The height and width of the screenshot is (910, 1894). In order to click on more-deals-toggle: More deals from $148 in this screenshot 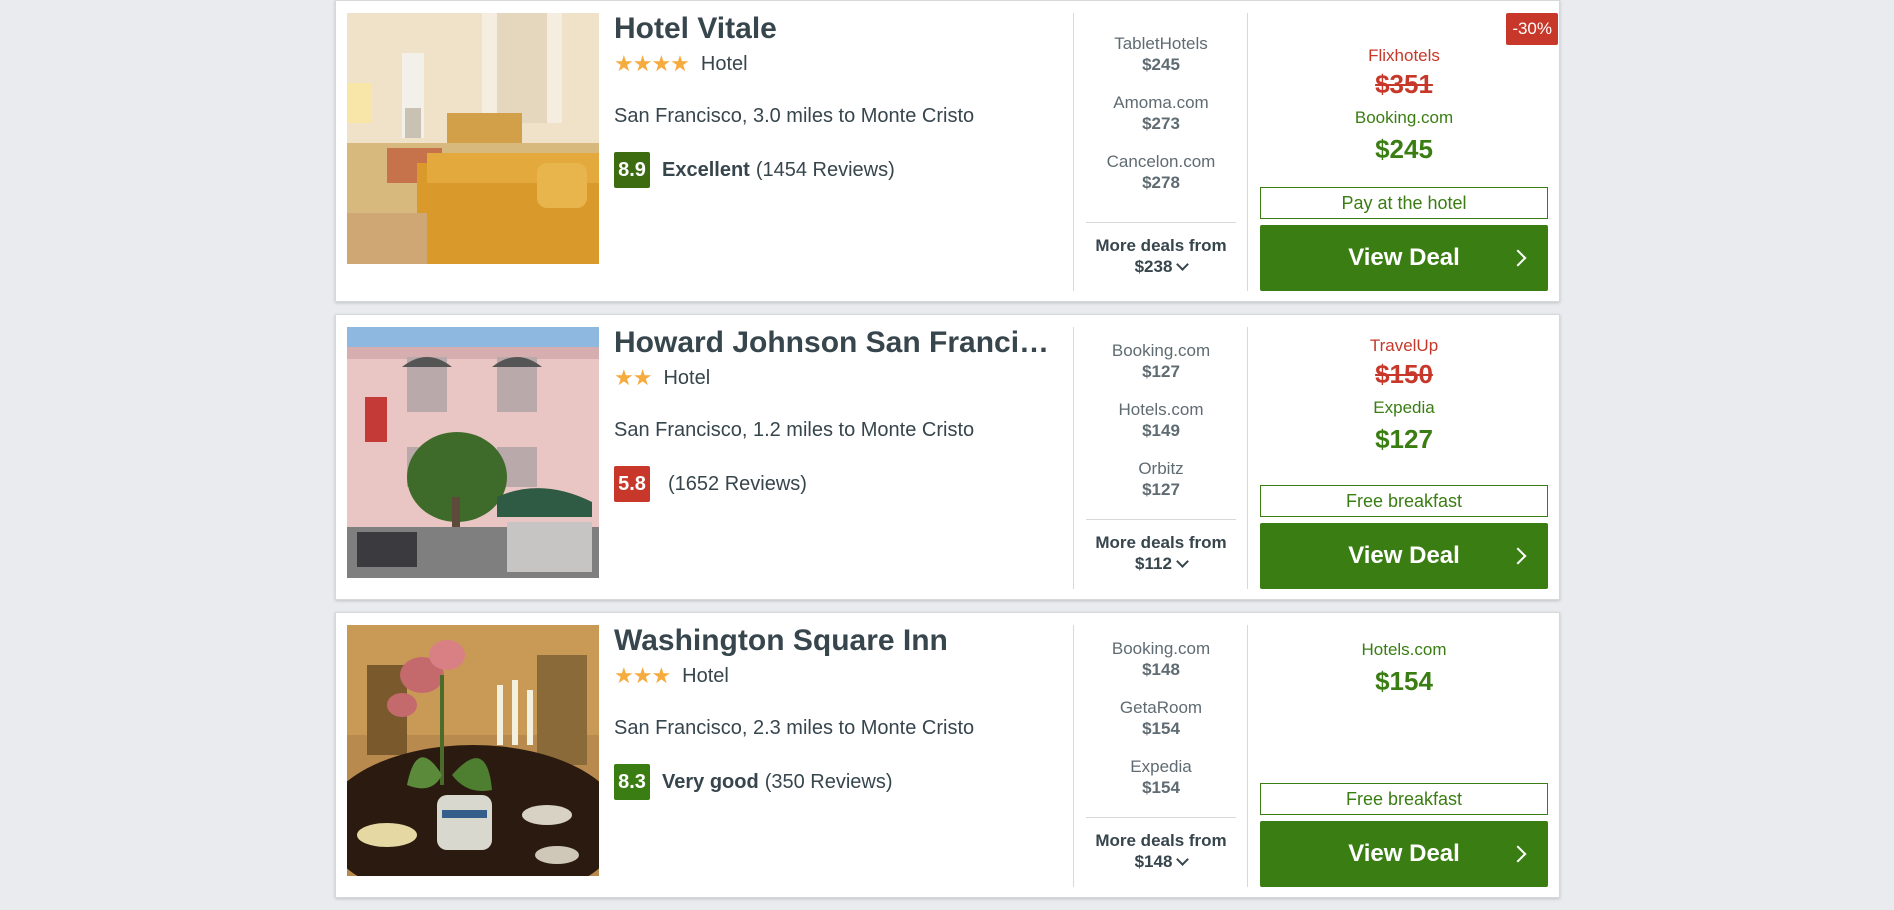, I will do `click(1161, 844)`.